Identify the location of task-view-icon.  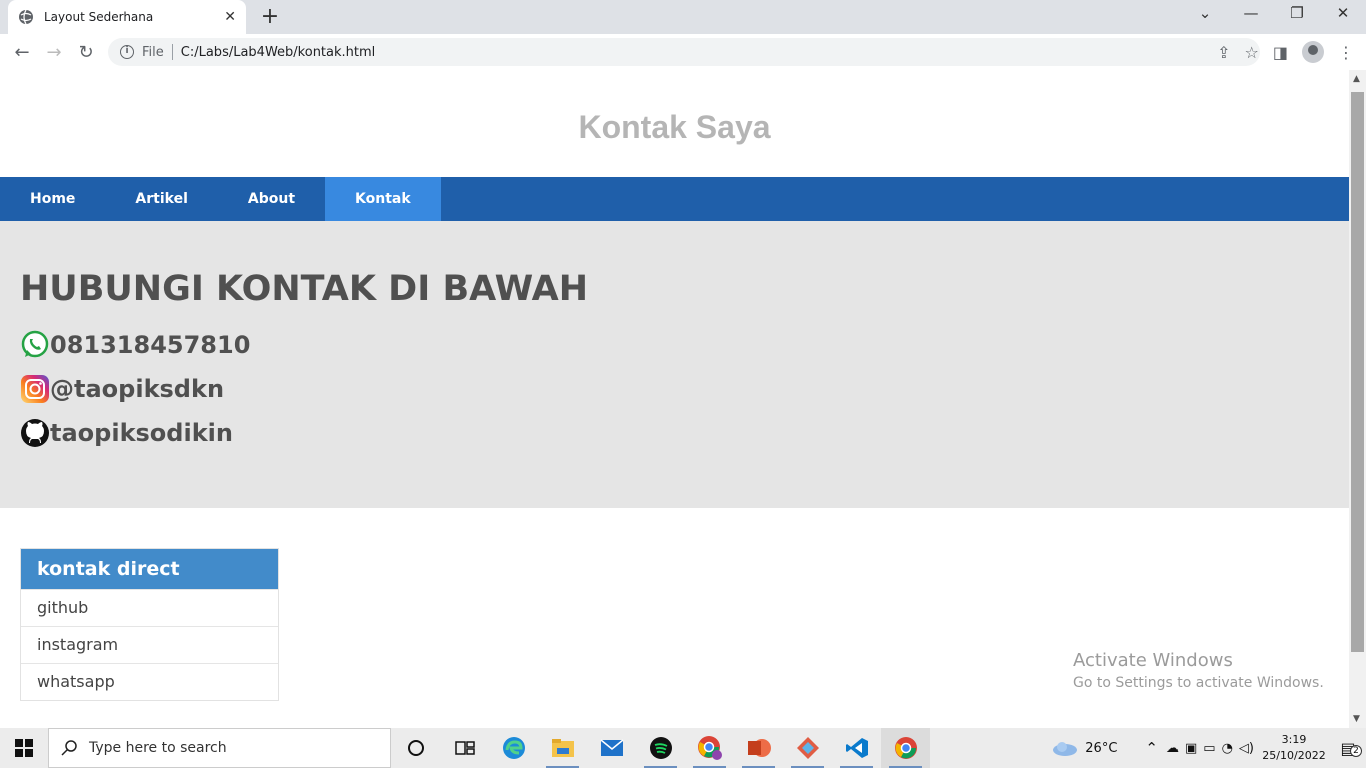
(464, 748).